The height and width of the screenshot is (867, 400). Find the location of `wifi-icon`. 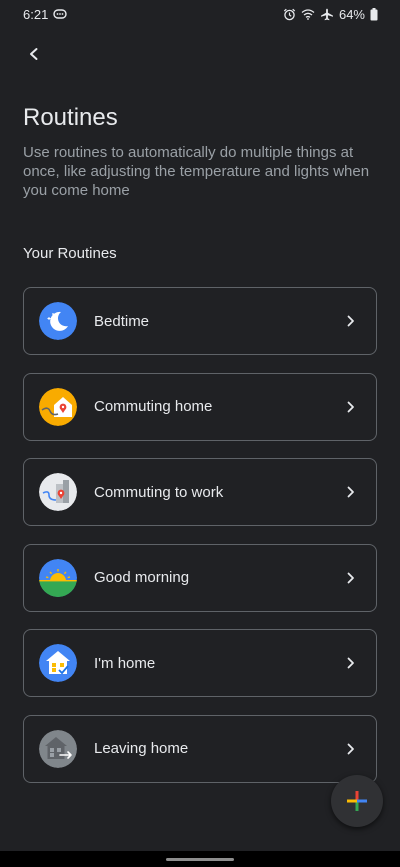

wifi-icon is located at coordinates (308, 14).